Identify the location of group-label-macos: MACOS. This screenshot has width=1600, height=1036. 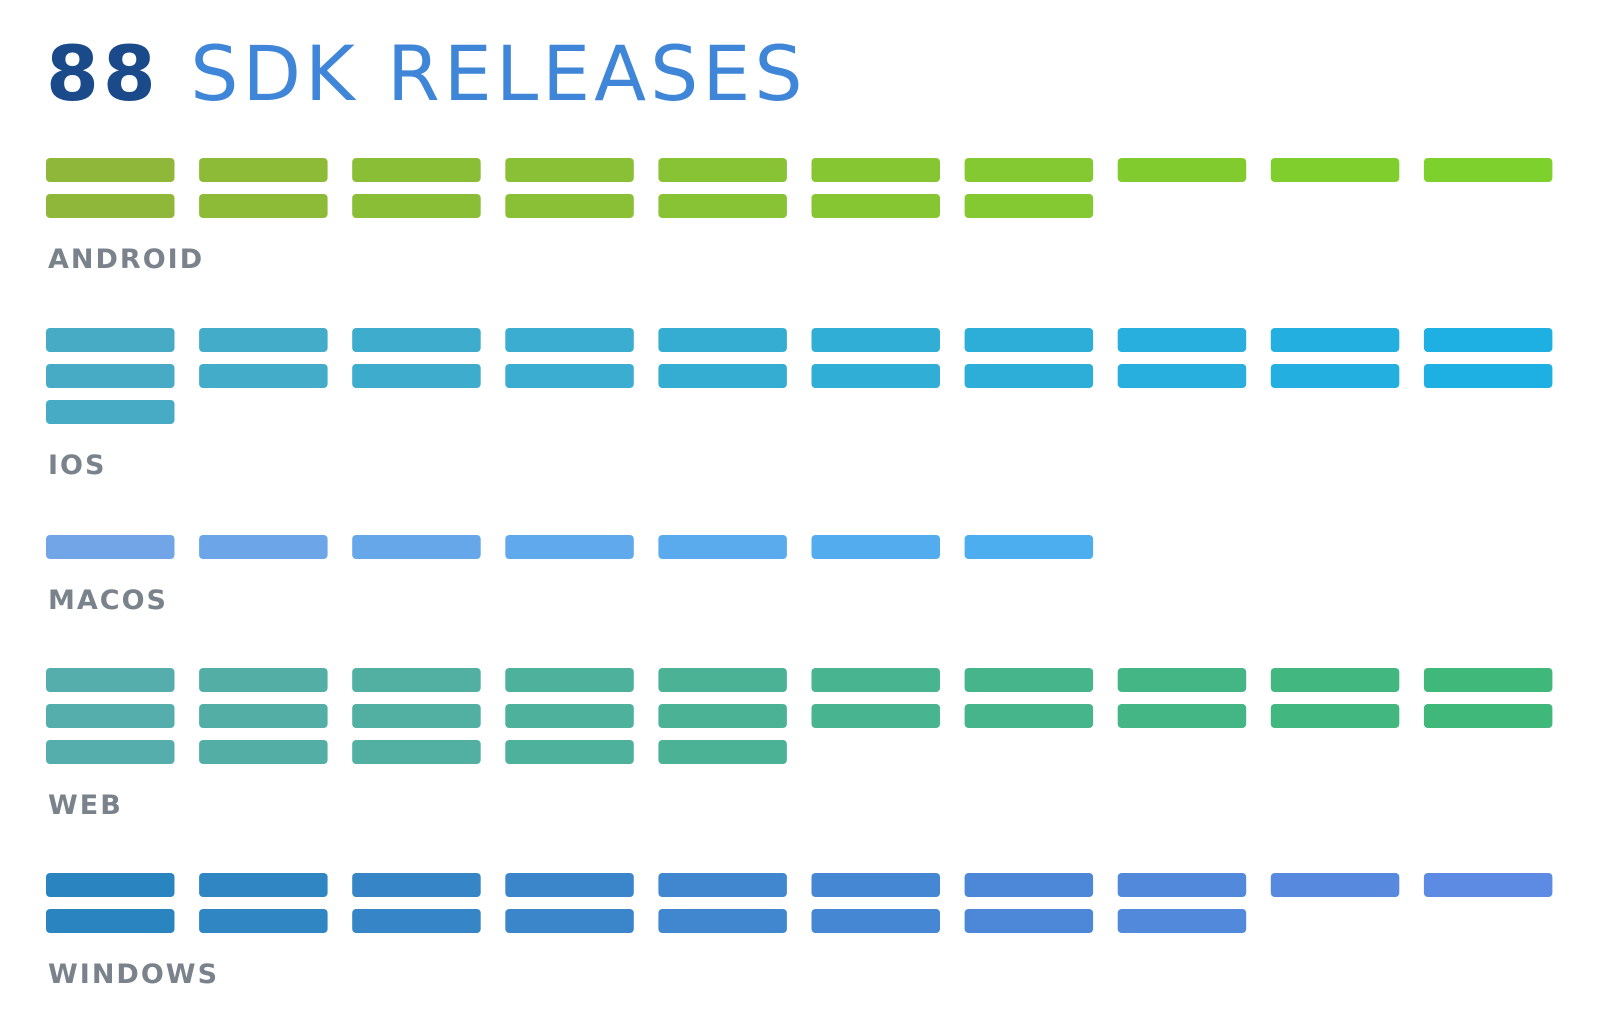
(108, 600).